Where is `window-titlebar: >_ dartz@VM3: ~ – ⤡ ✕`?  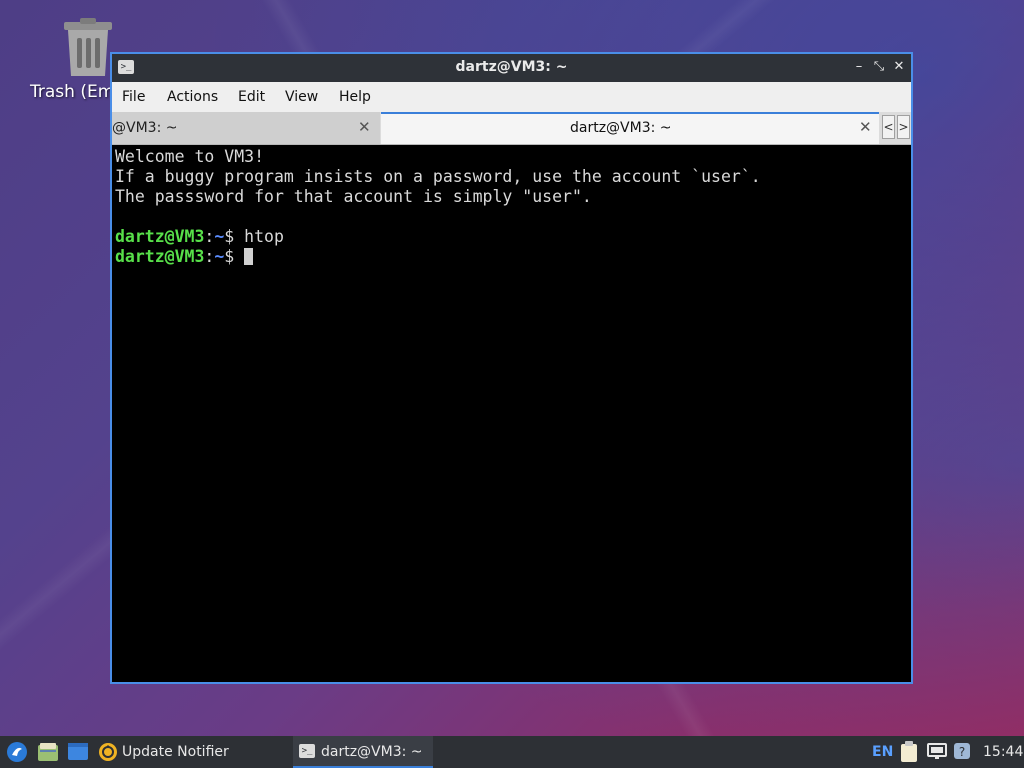
window-titlebar: >_ dartz@VM3: ~ – ⤡ ✕ is located at coordinates (511, 68).